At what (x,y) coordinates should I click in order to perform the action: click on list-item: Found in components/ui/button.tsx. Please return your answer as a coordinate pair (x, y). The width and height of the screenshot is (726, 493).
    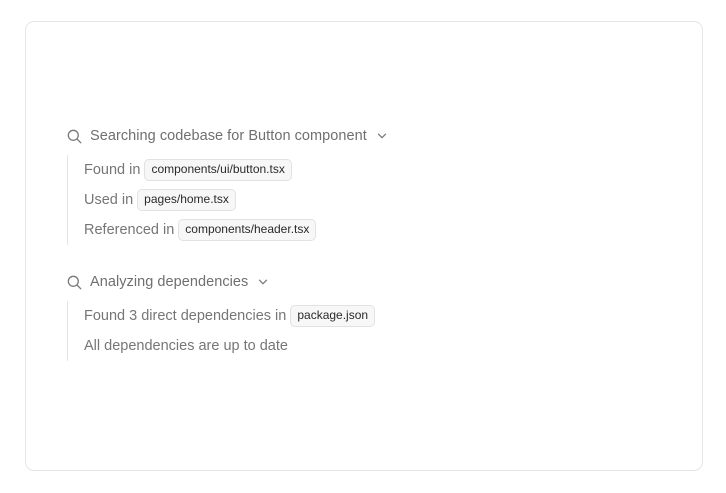
    Looking at the image, I should click on (375, 170).